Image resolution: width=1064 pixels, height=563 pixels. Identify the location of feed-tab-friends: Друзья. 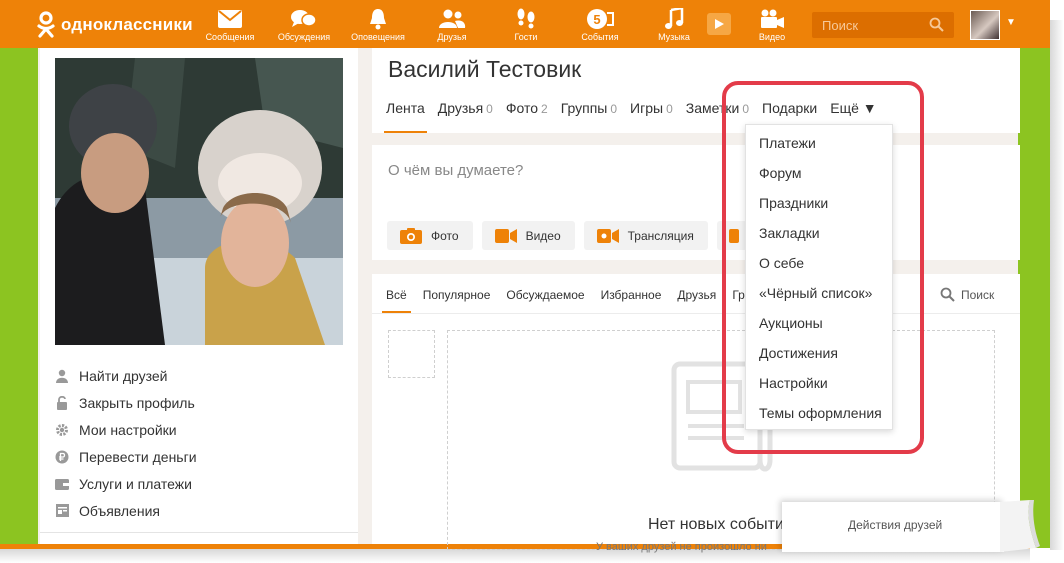
(696, 300).